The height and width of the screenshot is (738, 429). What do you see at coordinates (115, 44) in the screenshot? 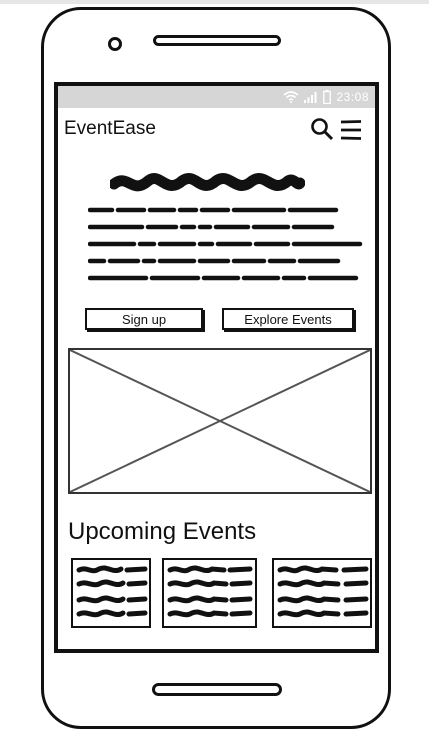
I see `front-camera` at bounding box center [115, 44].